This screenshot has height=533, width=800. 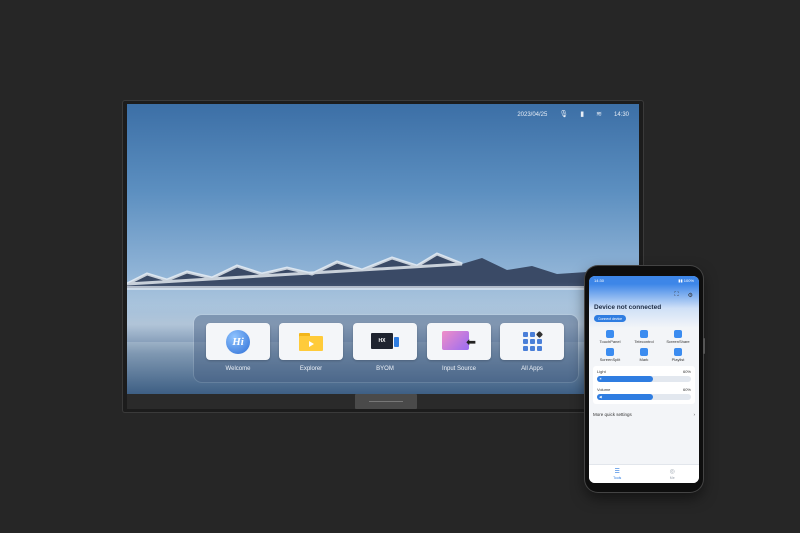 I want to click on byom-icon: HX, so click(x=385, y=341).